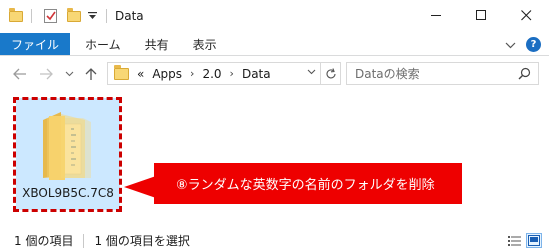 The height and width of the screenshot is (252, 549). What do you see at coordinates (67, 154) in the screenshot?
I see `highlight-box` at bounding box center [67, 154].